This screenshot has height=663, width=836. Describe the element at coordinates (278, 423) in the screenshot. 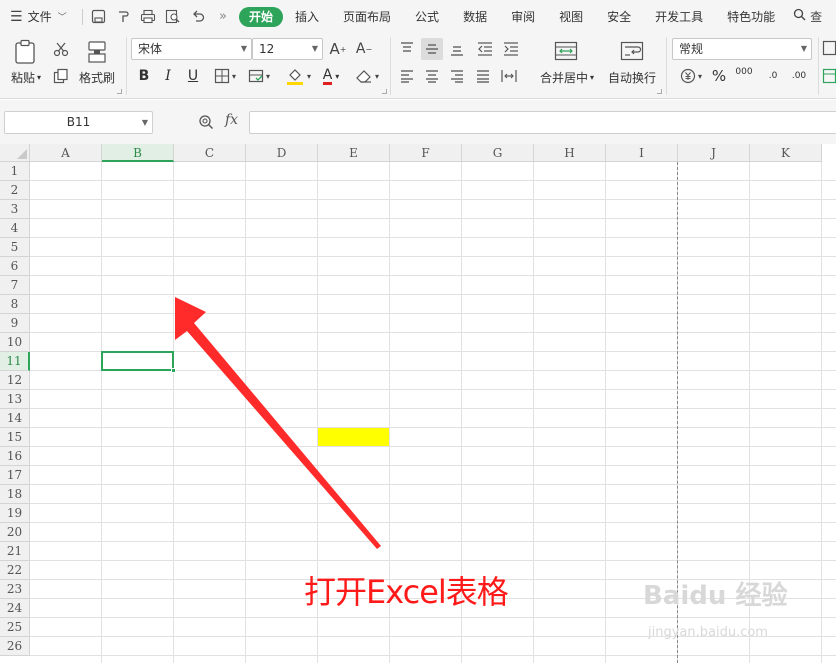

I see `red-annotation-arrow` at that location.